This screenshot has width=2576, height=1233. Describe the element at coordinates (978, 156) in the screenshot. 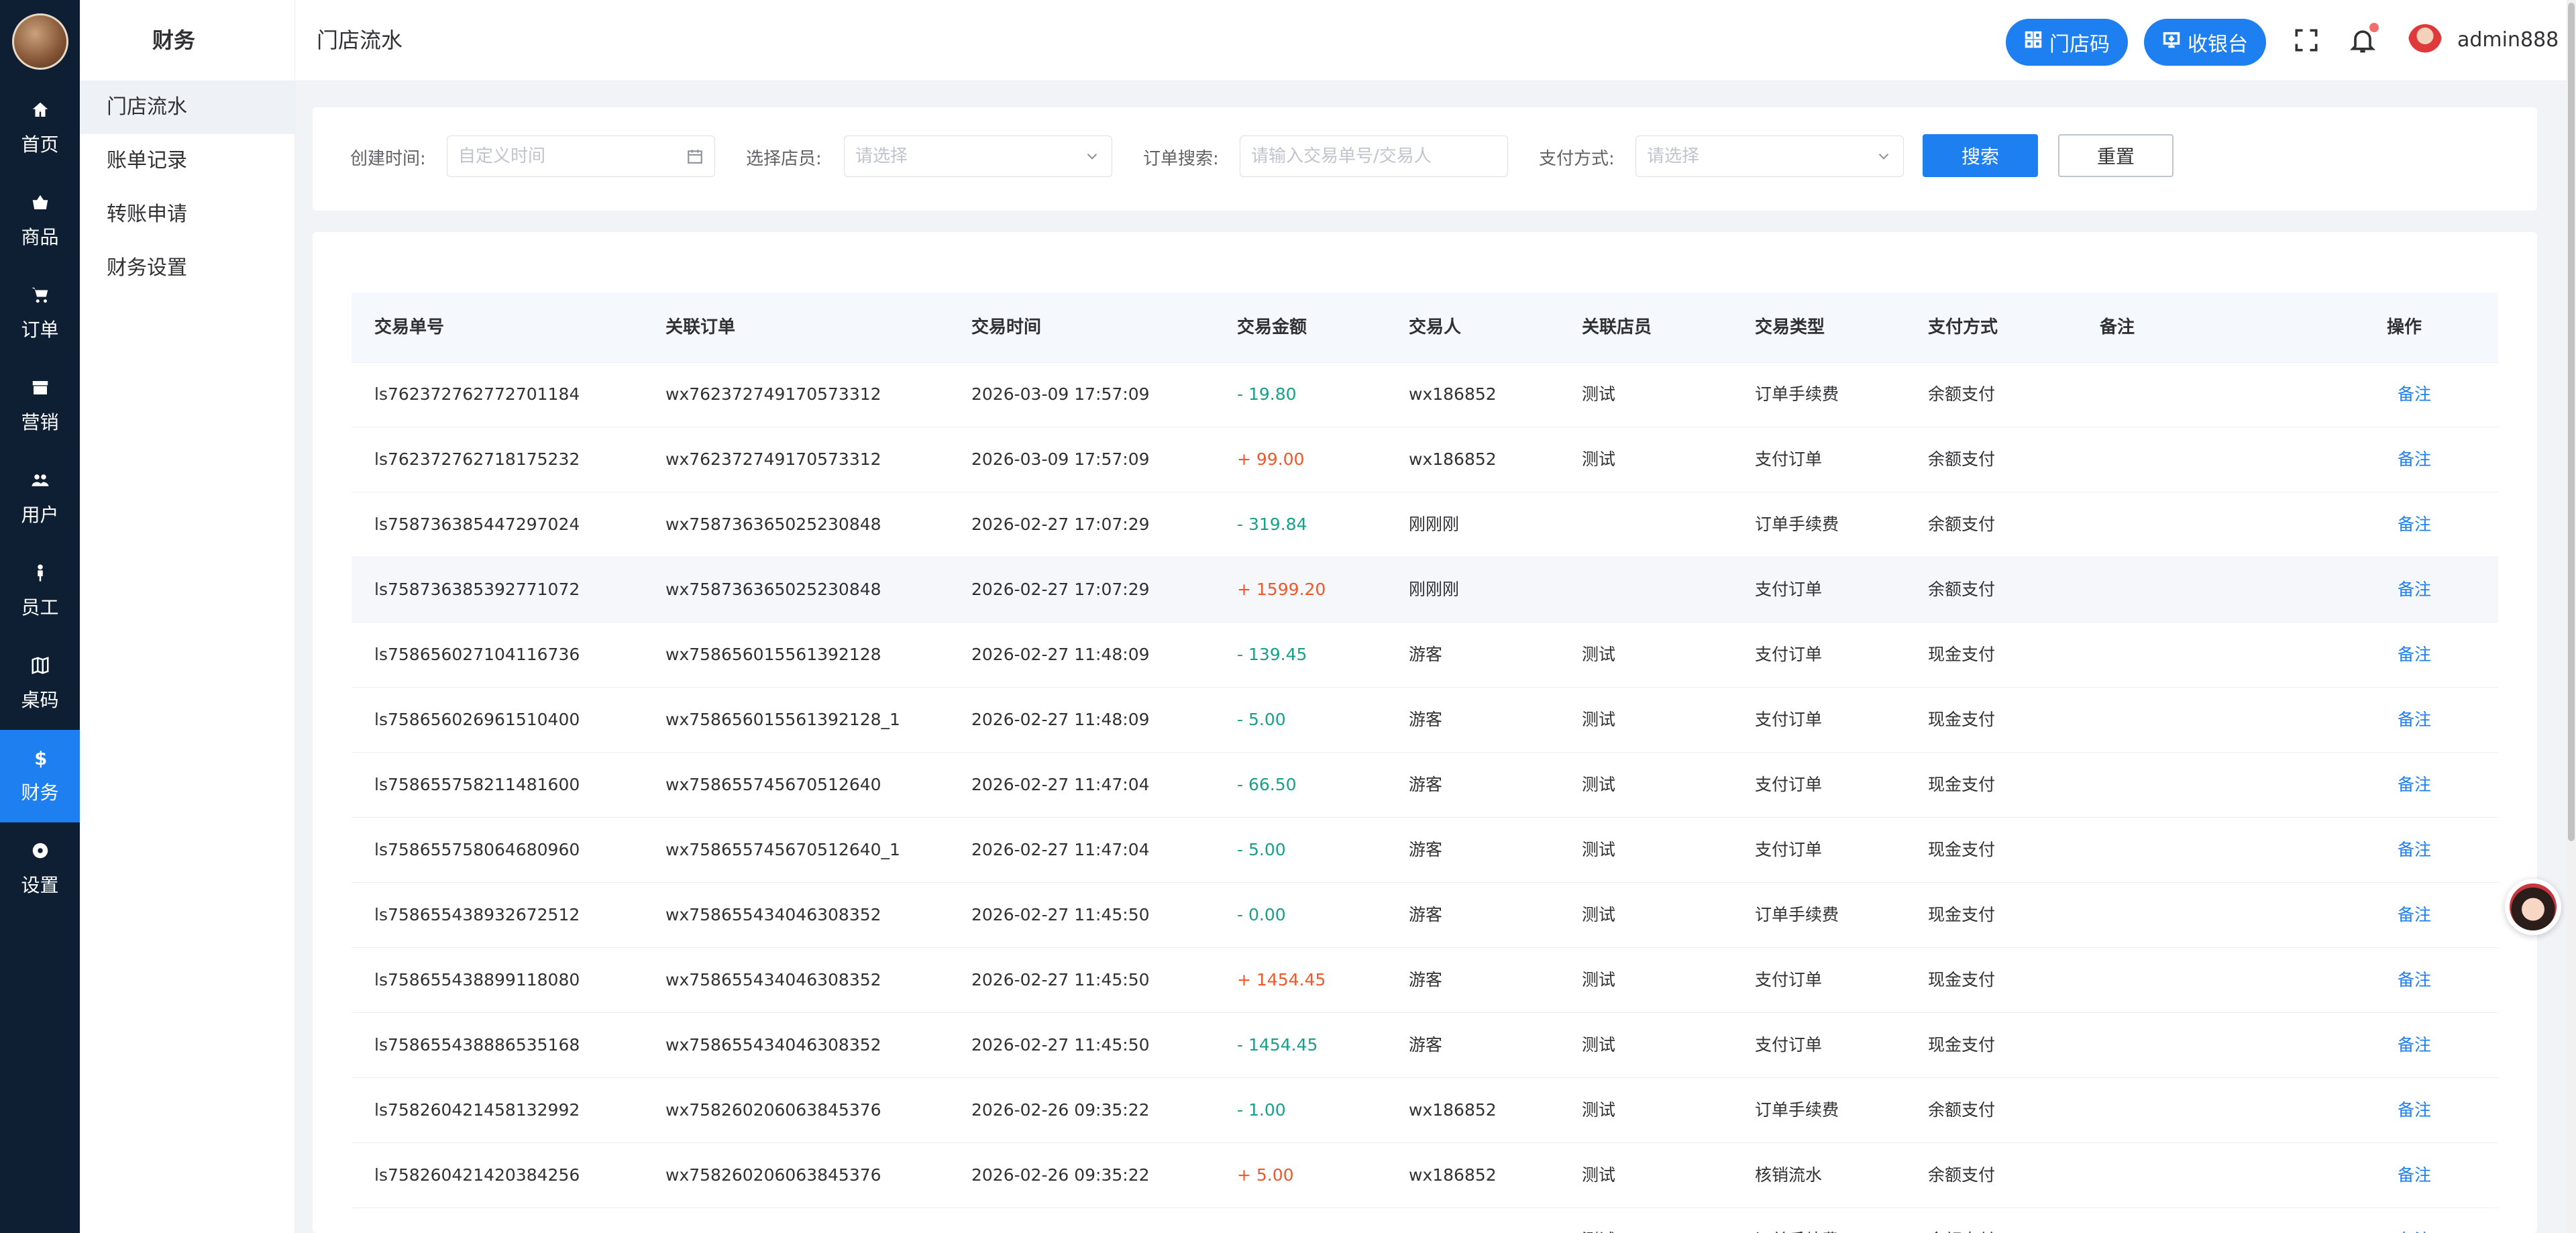

I see `staff-select: 请选择` at that location.